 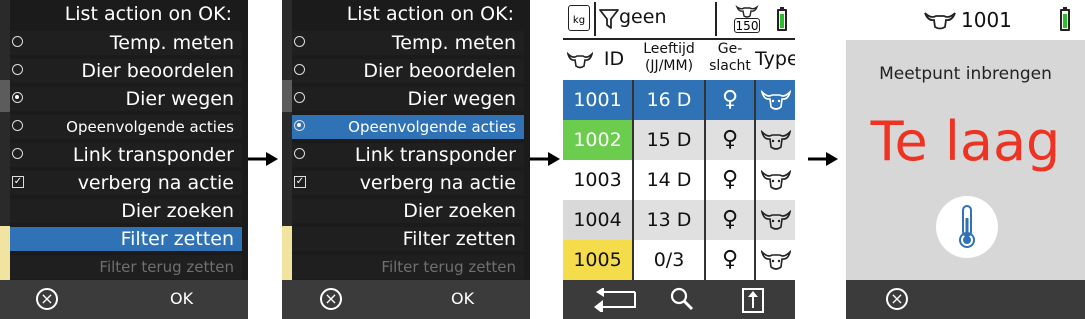 What do you see at coordinates (753, 300) in the screenshot?
I see `export-icon` at bounding box center [753, 300].